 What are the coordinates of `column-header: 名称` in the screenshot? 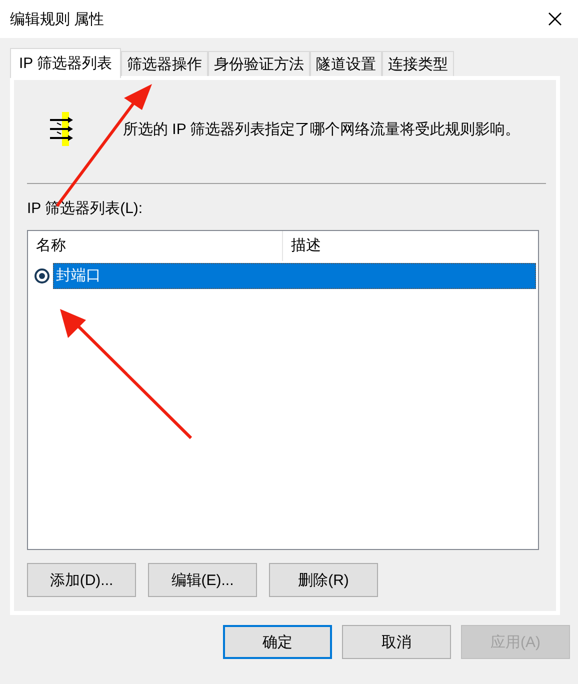 It's located at (155, 246).